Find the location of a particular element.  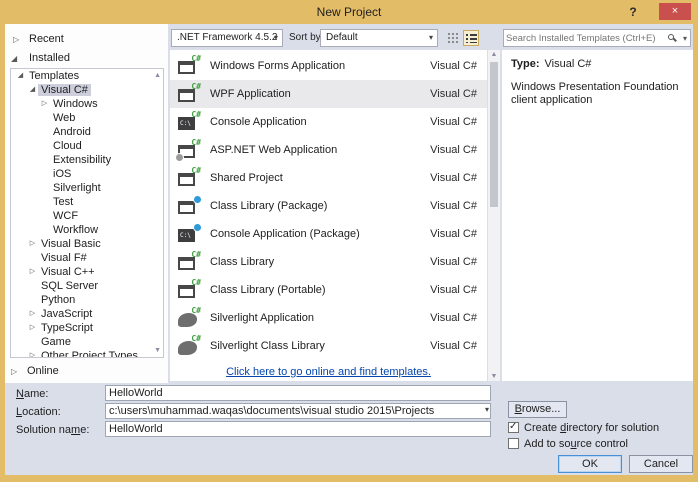

template-item-windows-forms-application: C# Windows Forms Application Visual C# is located at coordinates (328, 66).